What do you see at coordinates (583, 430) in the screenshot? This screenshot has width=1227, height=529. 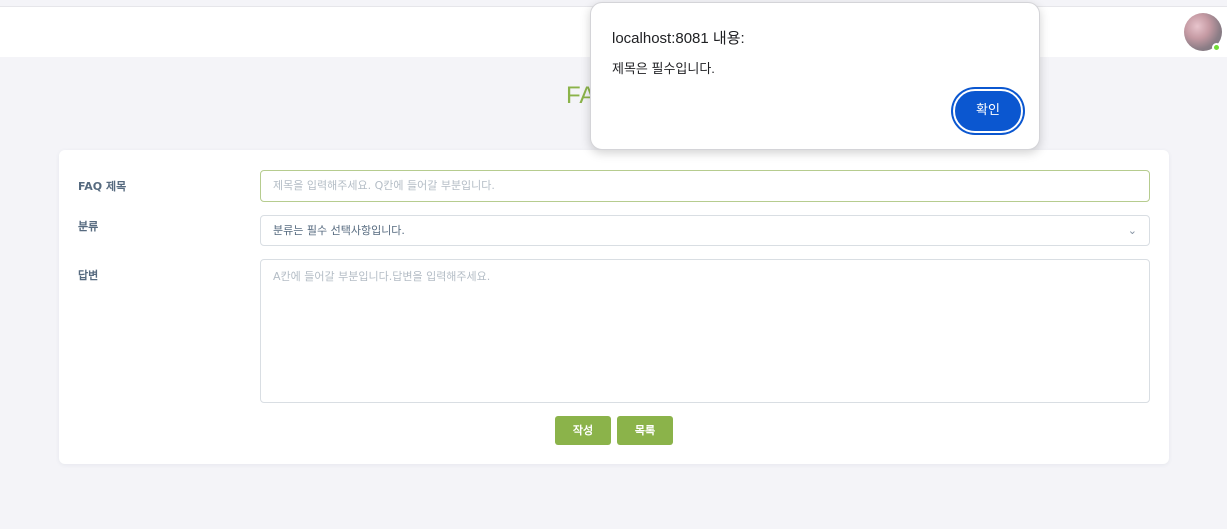 I see `write-button: 작성` at bounding box center [583, 430].